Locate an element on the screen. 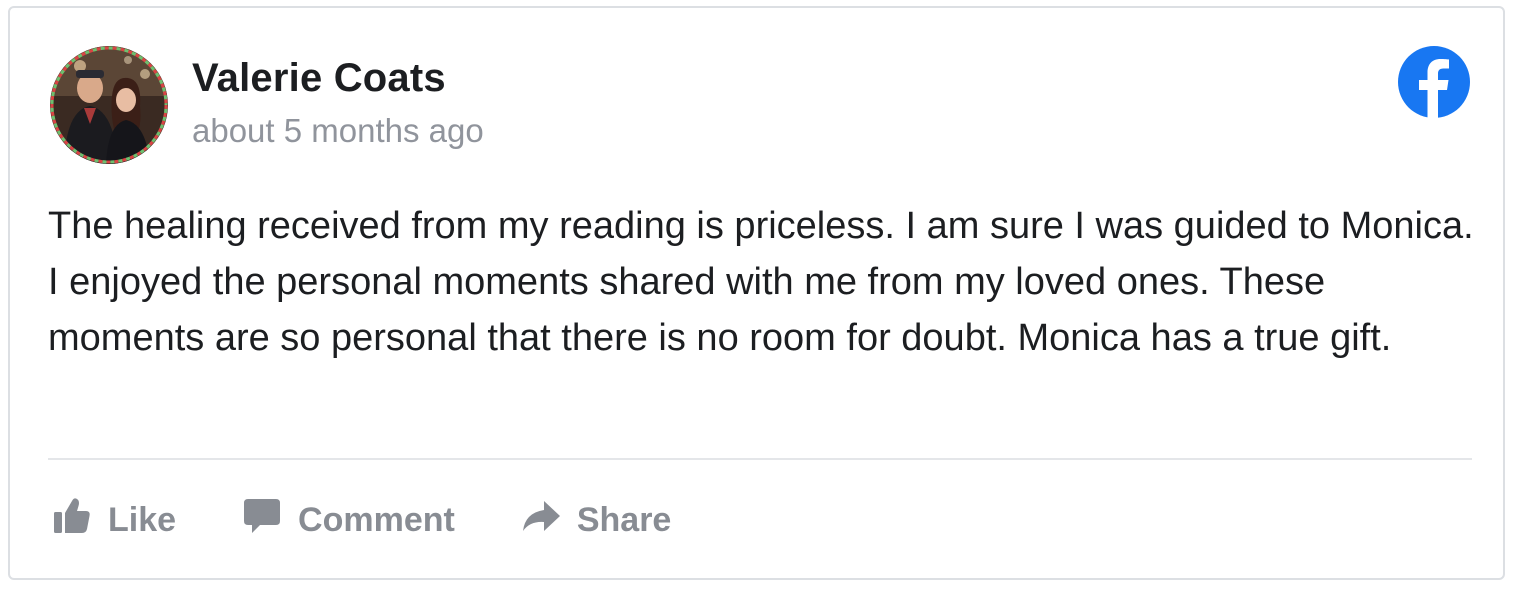 This screenshot has height=590, width=1514. share-button: Share is located at coordinates (596, 520).